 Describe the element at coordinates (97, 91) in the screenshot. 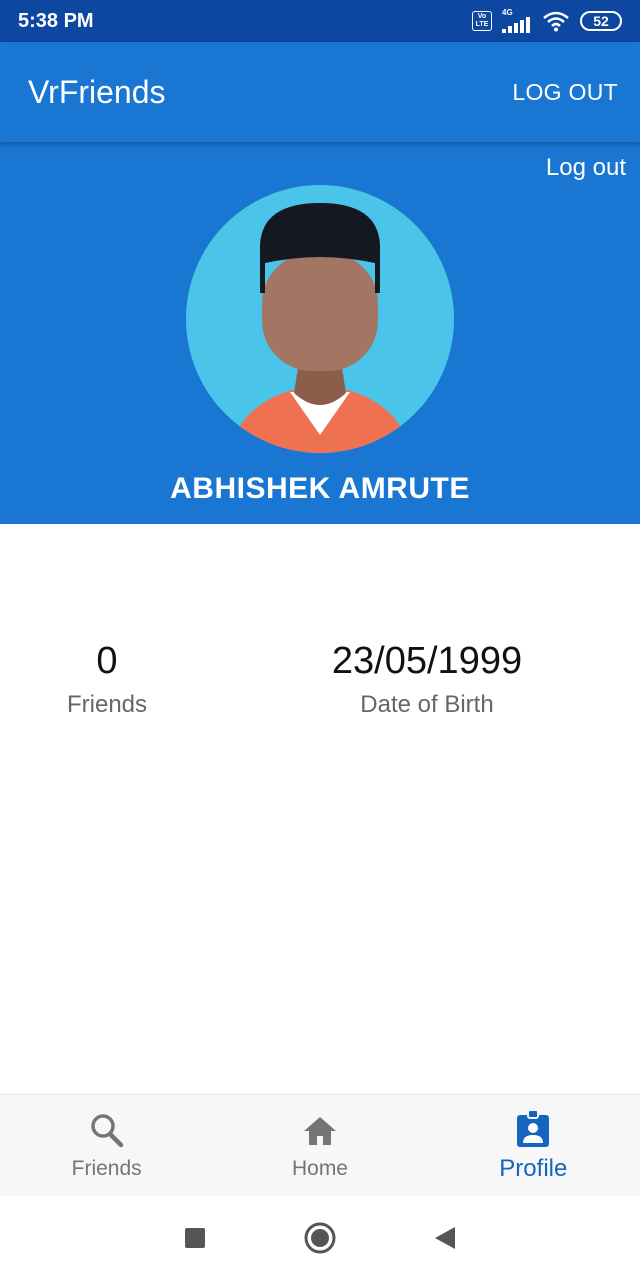

I see `app-title: VrFriends` at that location.